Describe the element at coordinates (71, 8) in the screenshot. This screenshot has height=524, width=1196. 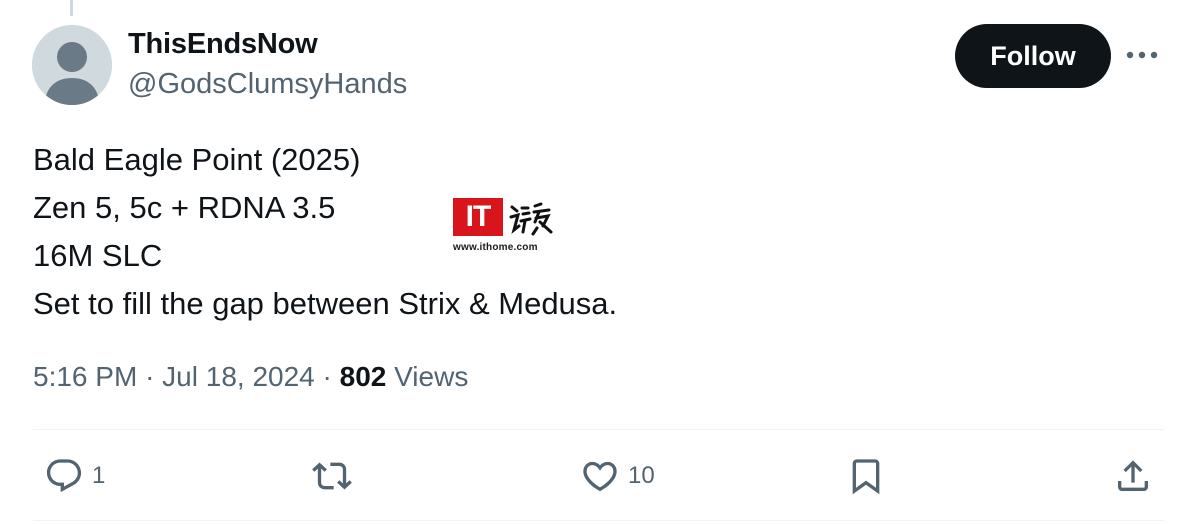
I see `thread-connector-line` at that location.